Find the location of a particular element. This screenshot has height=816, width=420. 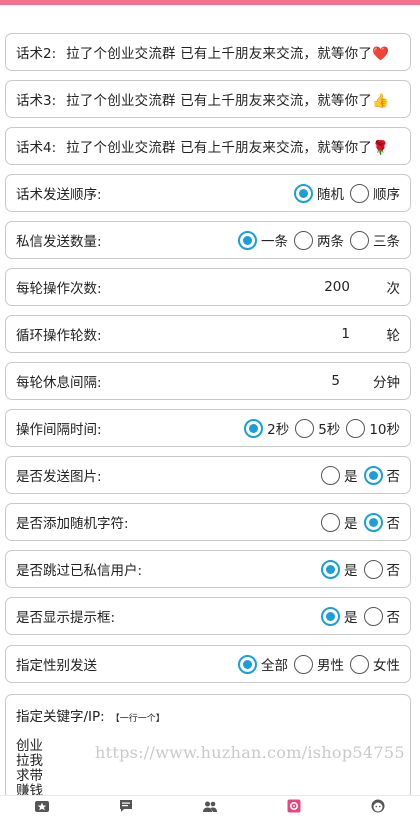

random-chars-label: 是否添加随机字符: is located at coordinates (72, 524).